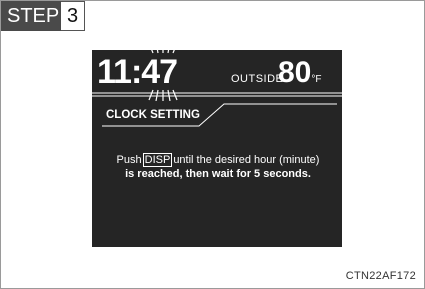  I want to click on instruction-line-2: is reached, then wait for 5 seconds., so click(218, 174).